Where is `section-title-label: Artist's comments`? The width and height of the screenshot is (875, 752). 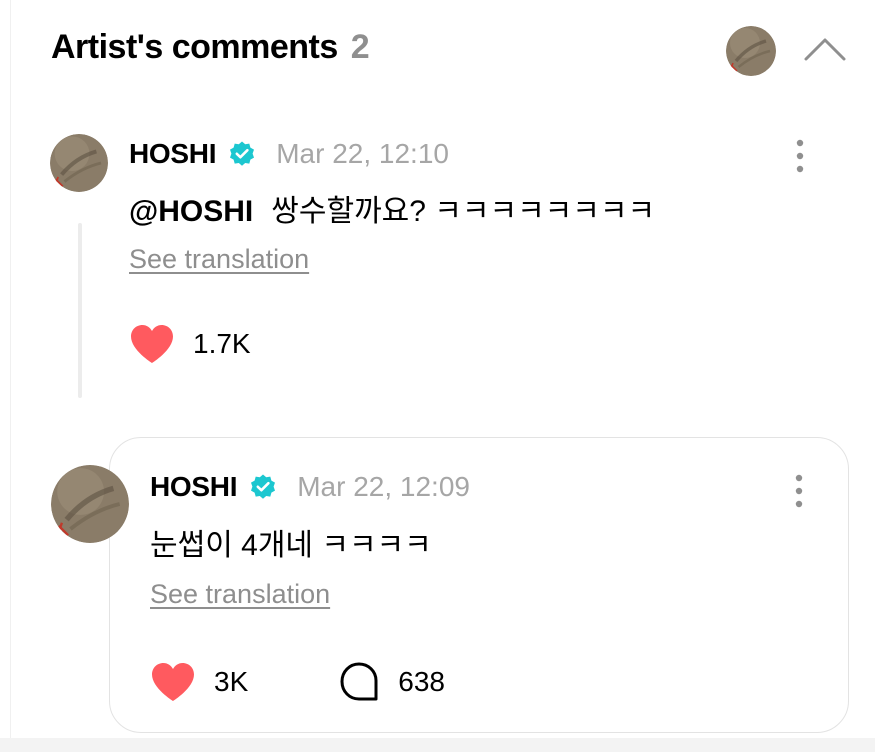
section-title-label: Artist's comments is located at coordinates (194, 47).